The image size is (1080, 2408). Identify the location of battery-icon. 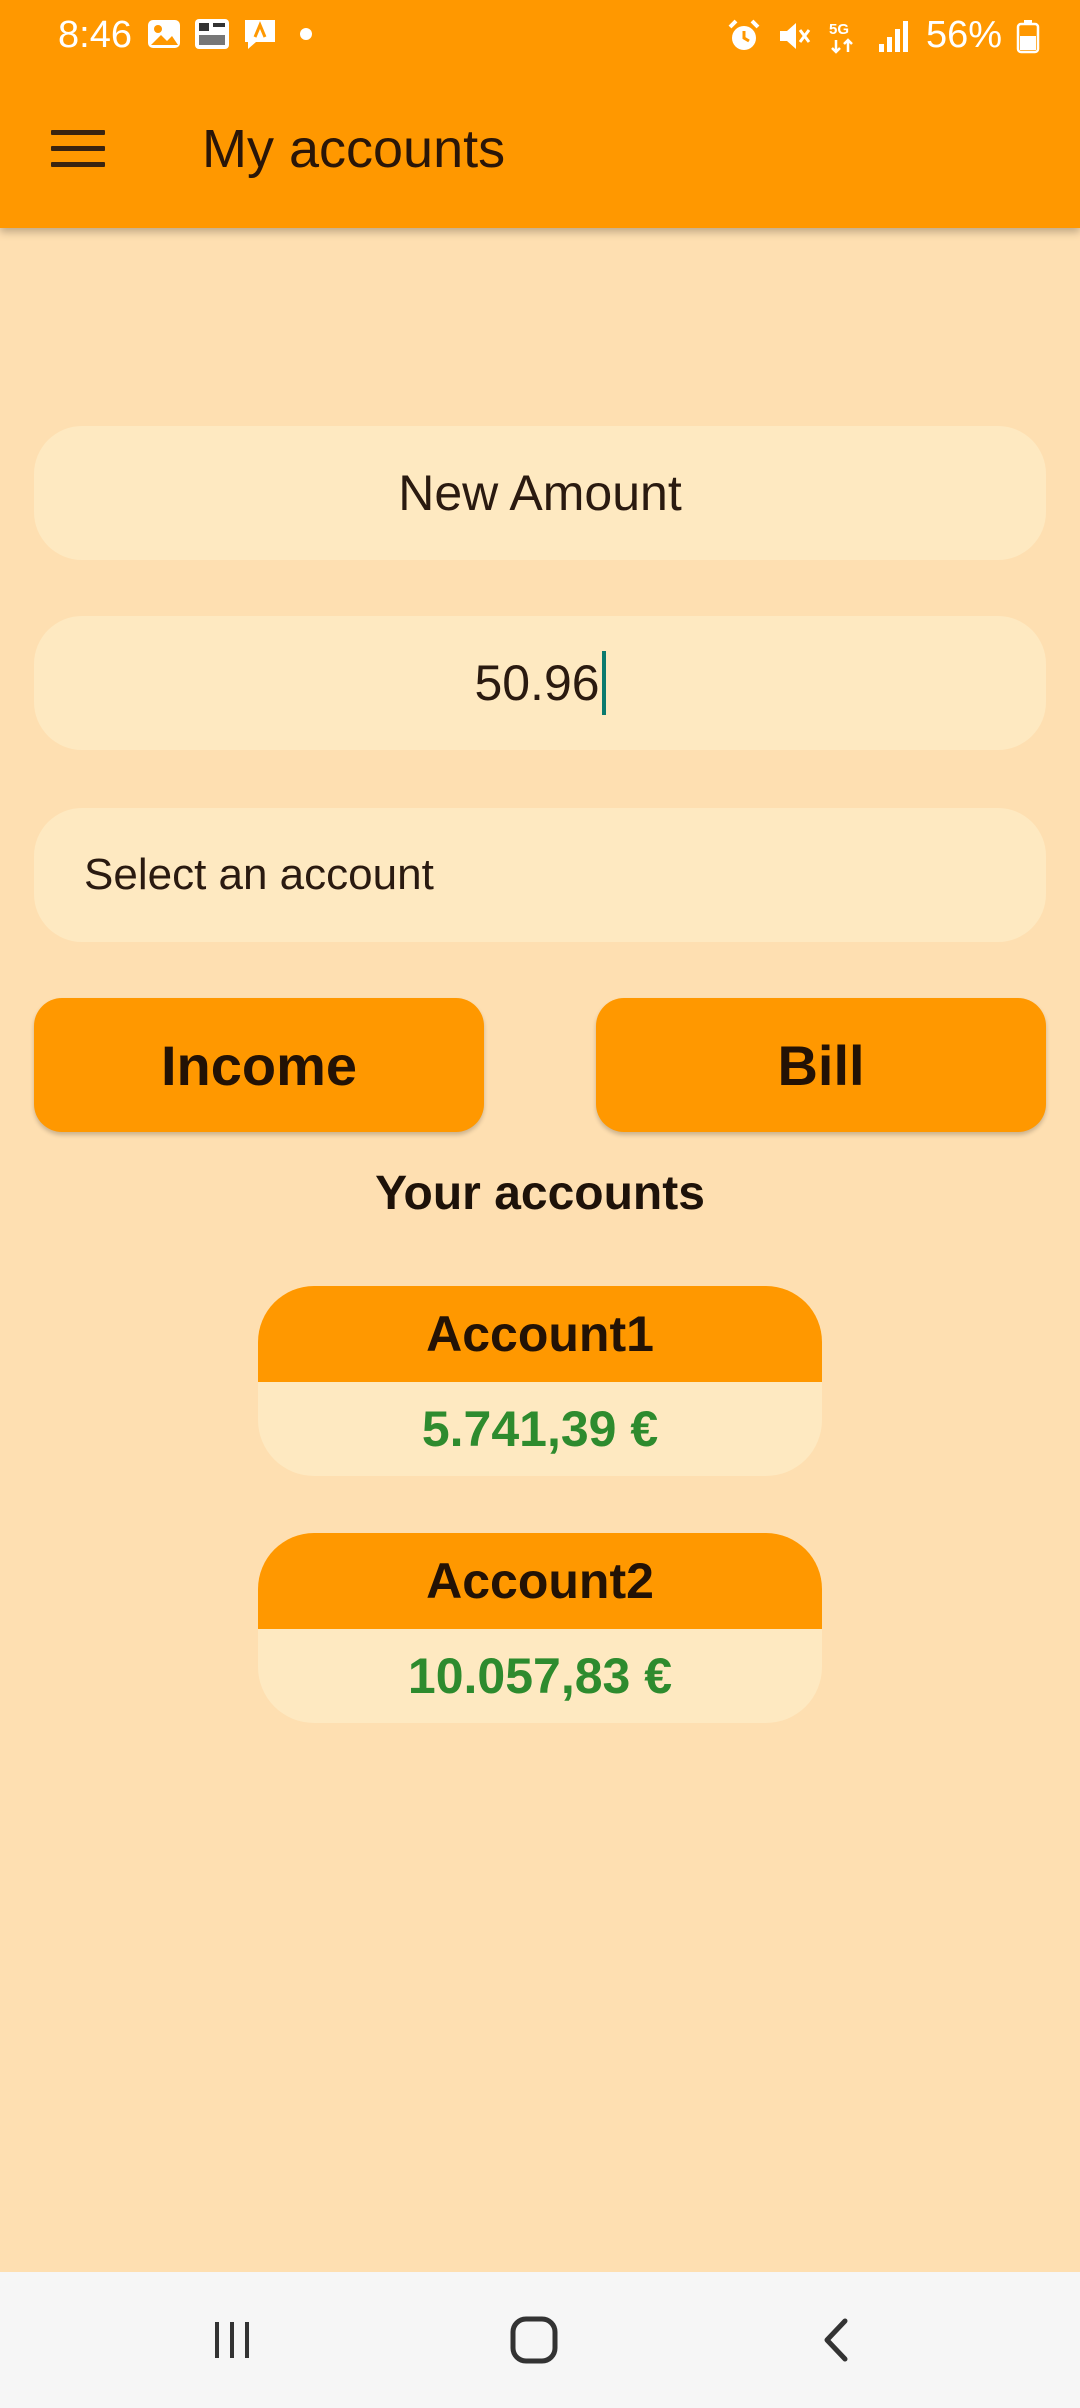
(1028, 36).